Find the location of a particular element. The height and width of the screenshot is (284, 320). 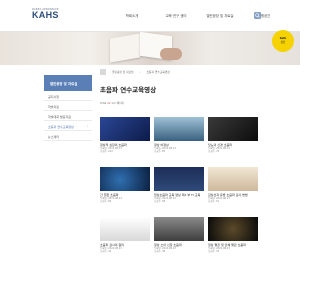

chat-consult-badge: talk 상담 is located at coordinates (283, 41).